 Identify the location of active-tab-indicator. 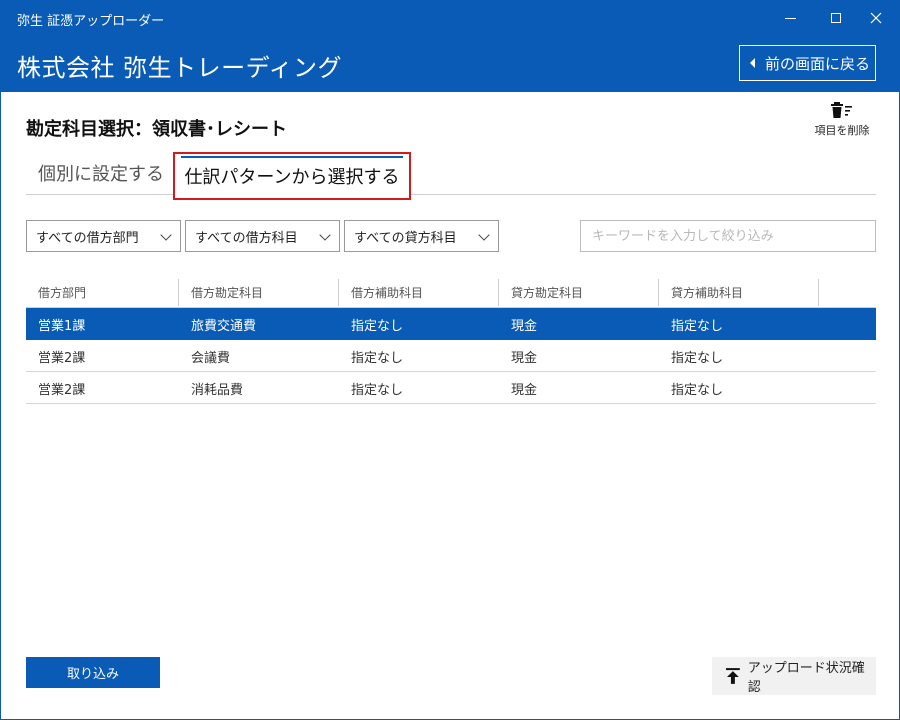
(292, 157).